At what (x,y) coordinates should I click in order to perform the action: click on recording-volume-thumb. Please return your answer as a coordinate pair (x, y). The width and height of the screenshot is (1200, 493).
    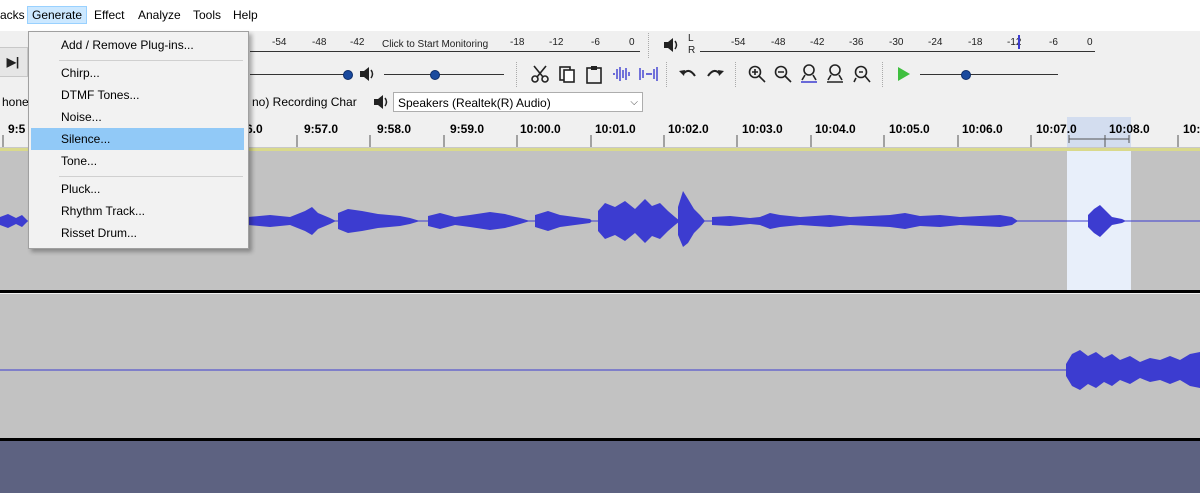
    Looking at the image, I should click on (348, 75).